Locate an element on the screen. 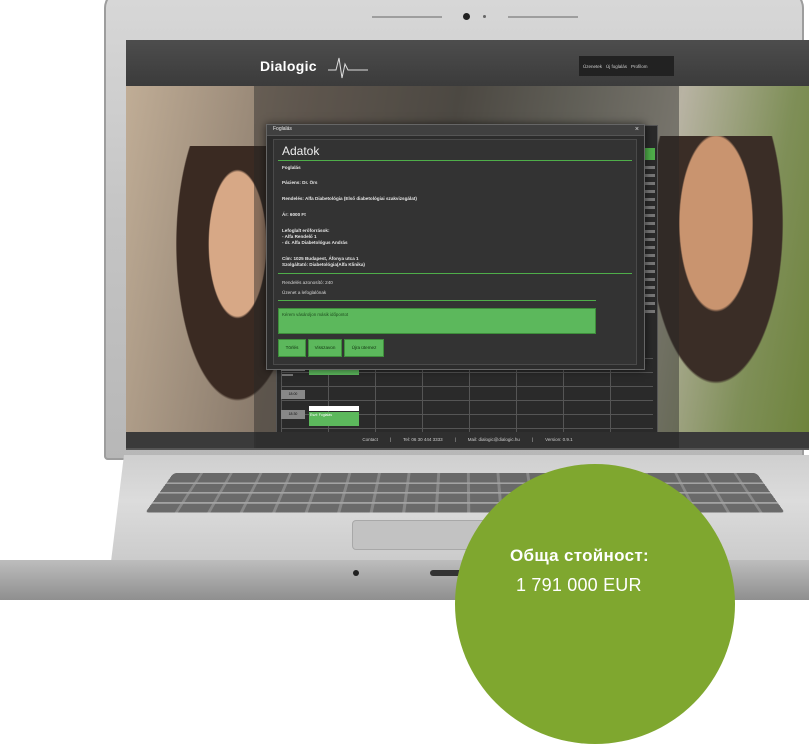  footer-mail: Mail: dialogic@dialogic.hu is located at coordinates (494, 440).